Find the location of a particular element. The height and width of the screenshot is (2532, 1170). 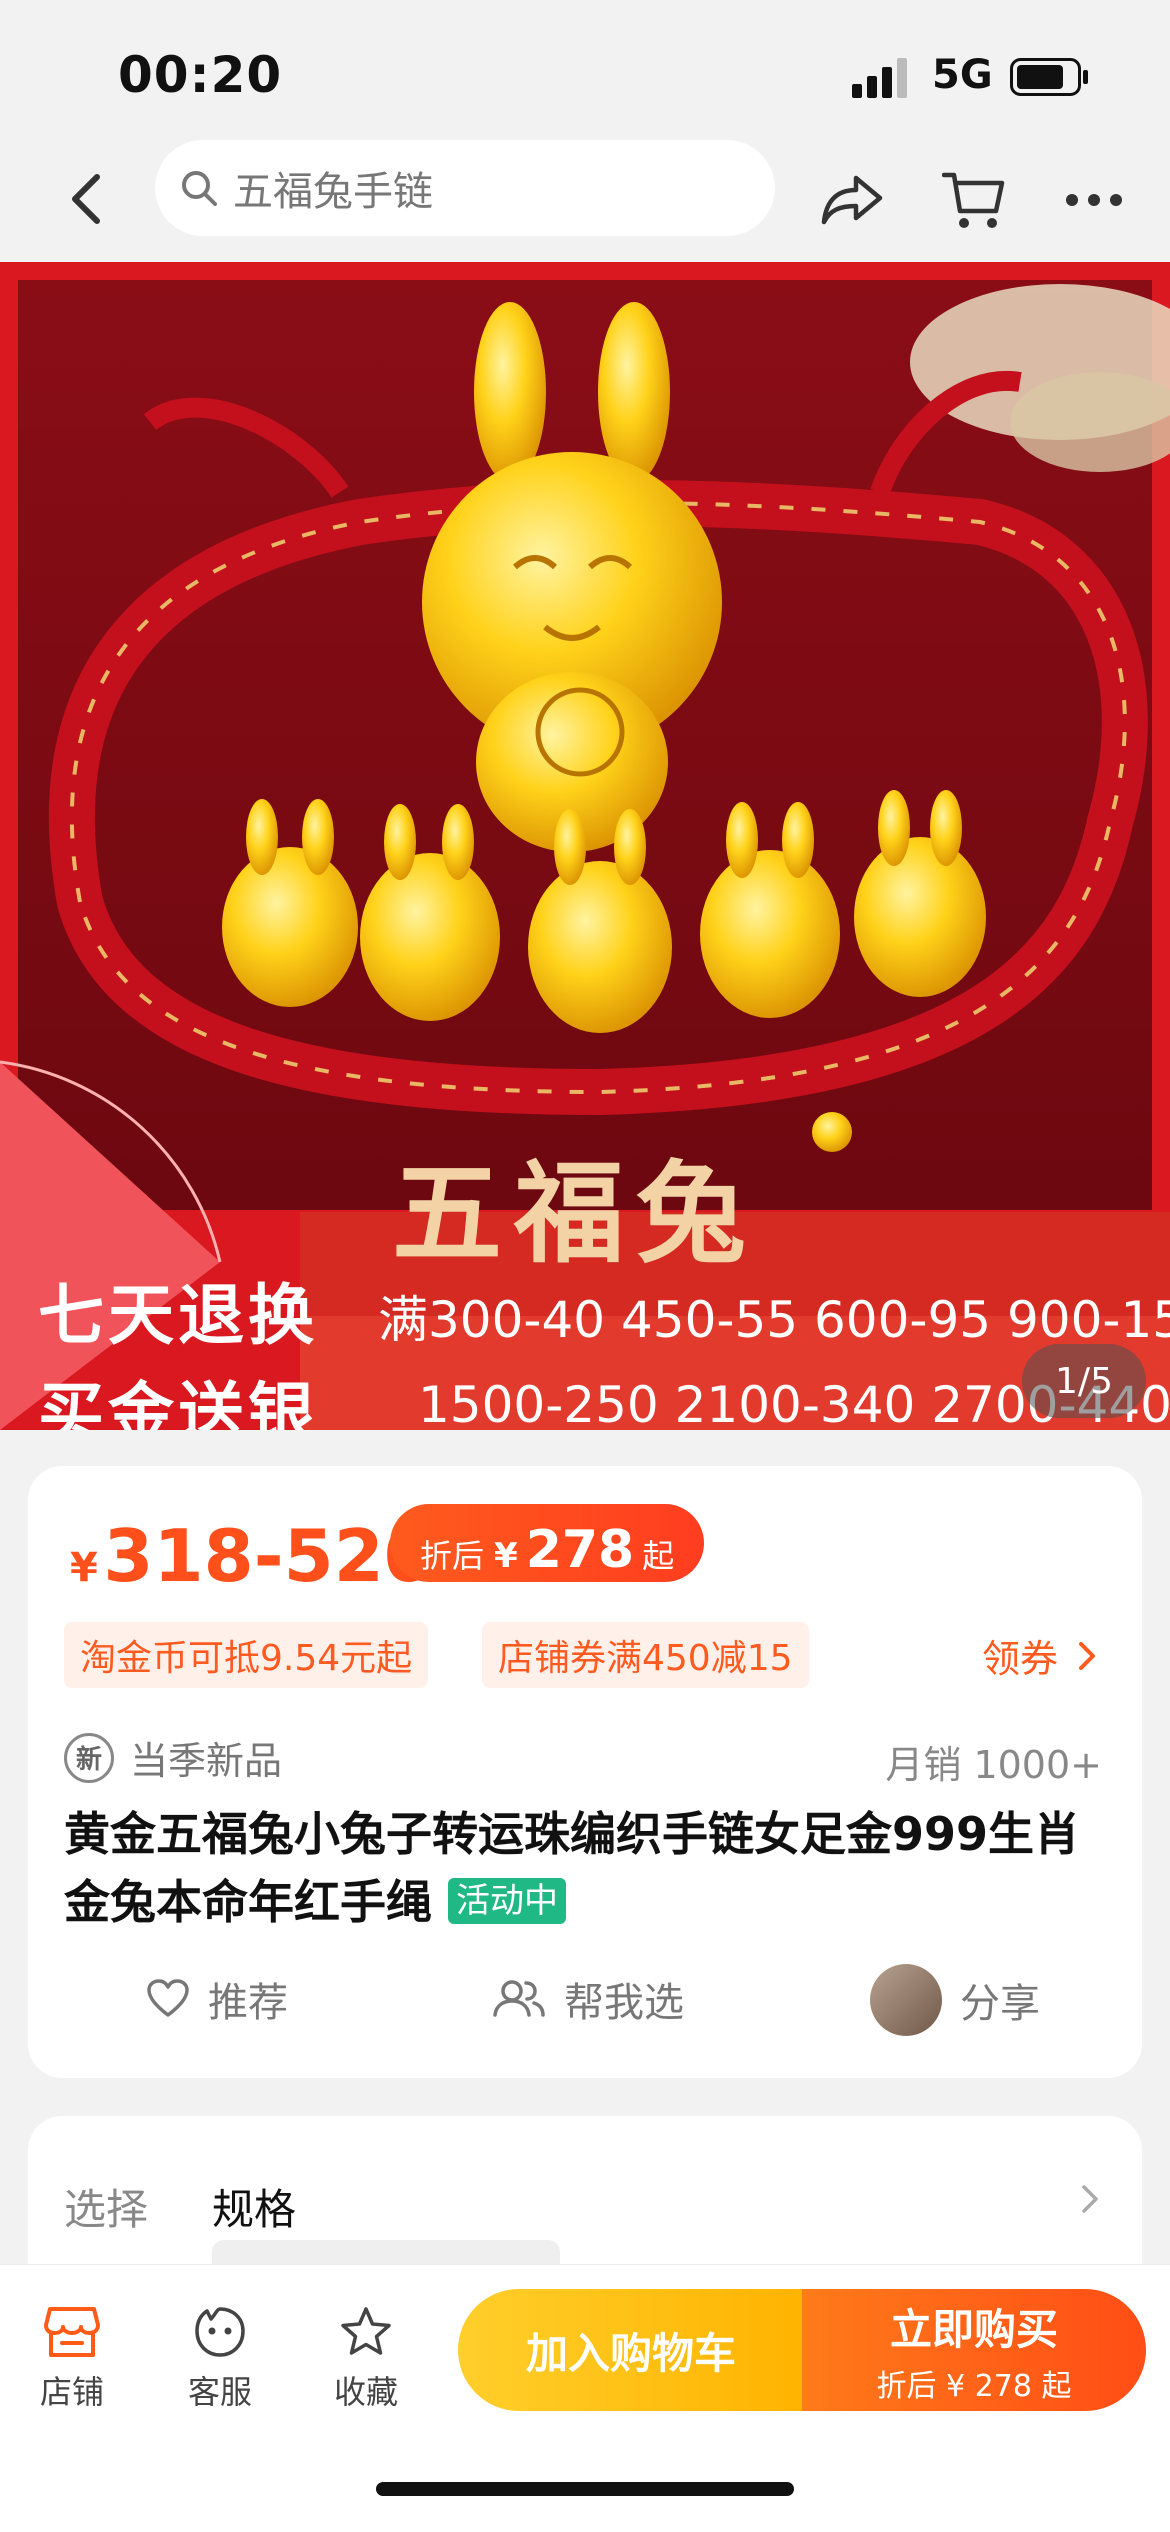

cart-icon is located at coordinates (973, 200).